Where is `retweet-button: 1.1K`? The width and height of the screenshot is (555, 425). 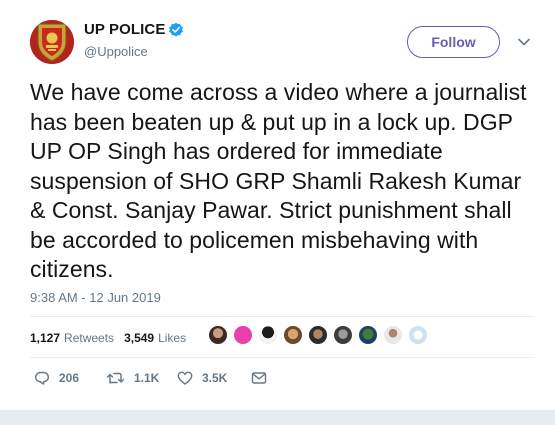 retweet-button: 1.1K is located at coordinates (141, 378).